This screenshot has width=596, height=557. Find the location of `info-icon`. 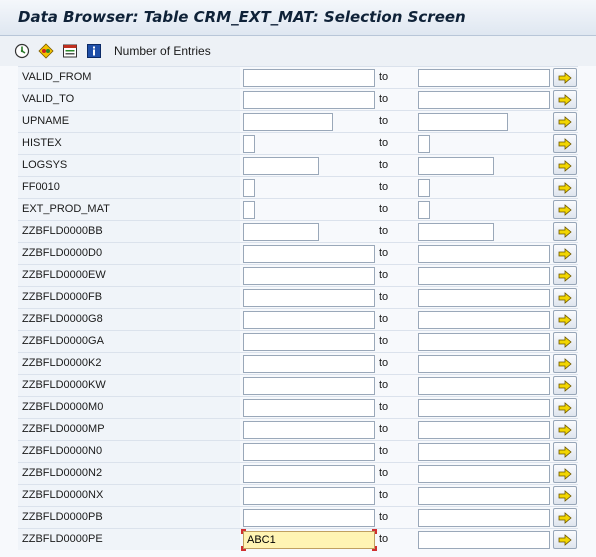

info-icon is located at coordinates (94, 51).